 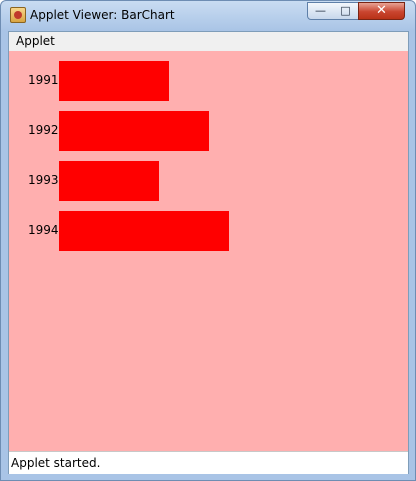 What do you see at coordinates (208, 462) in the screenshot?
I see `status-bar: Applet started.` at bounding box center [208, 462].